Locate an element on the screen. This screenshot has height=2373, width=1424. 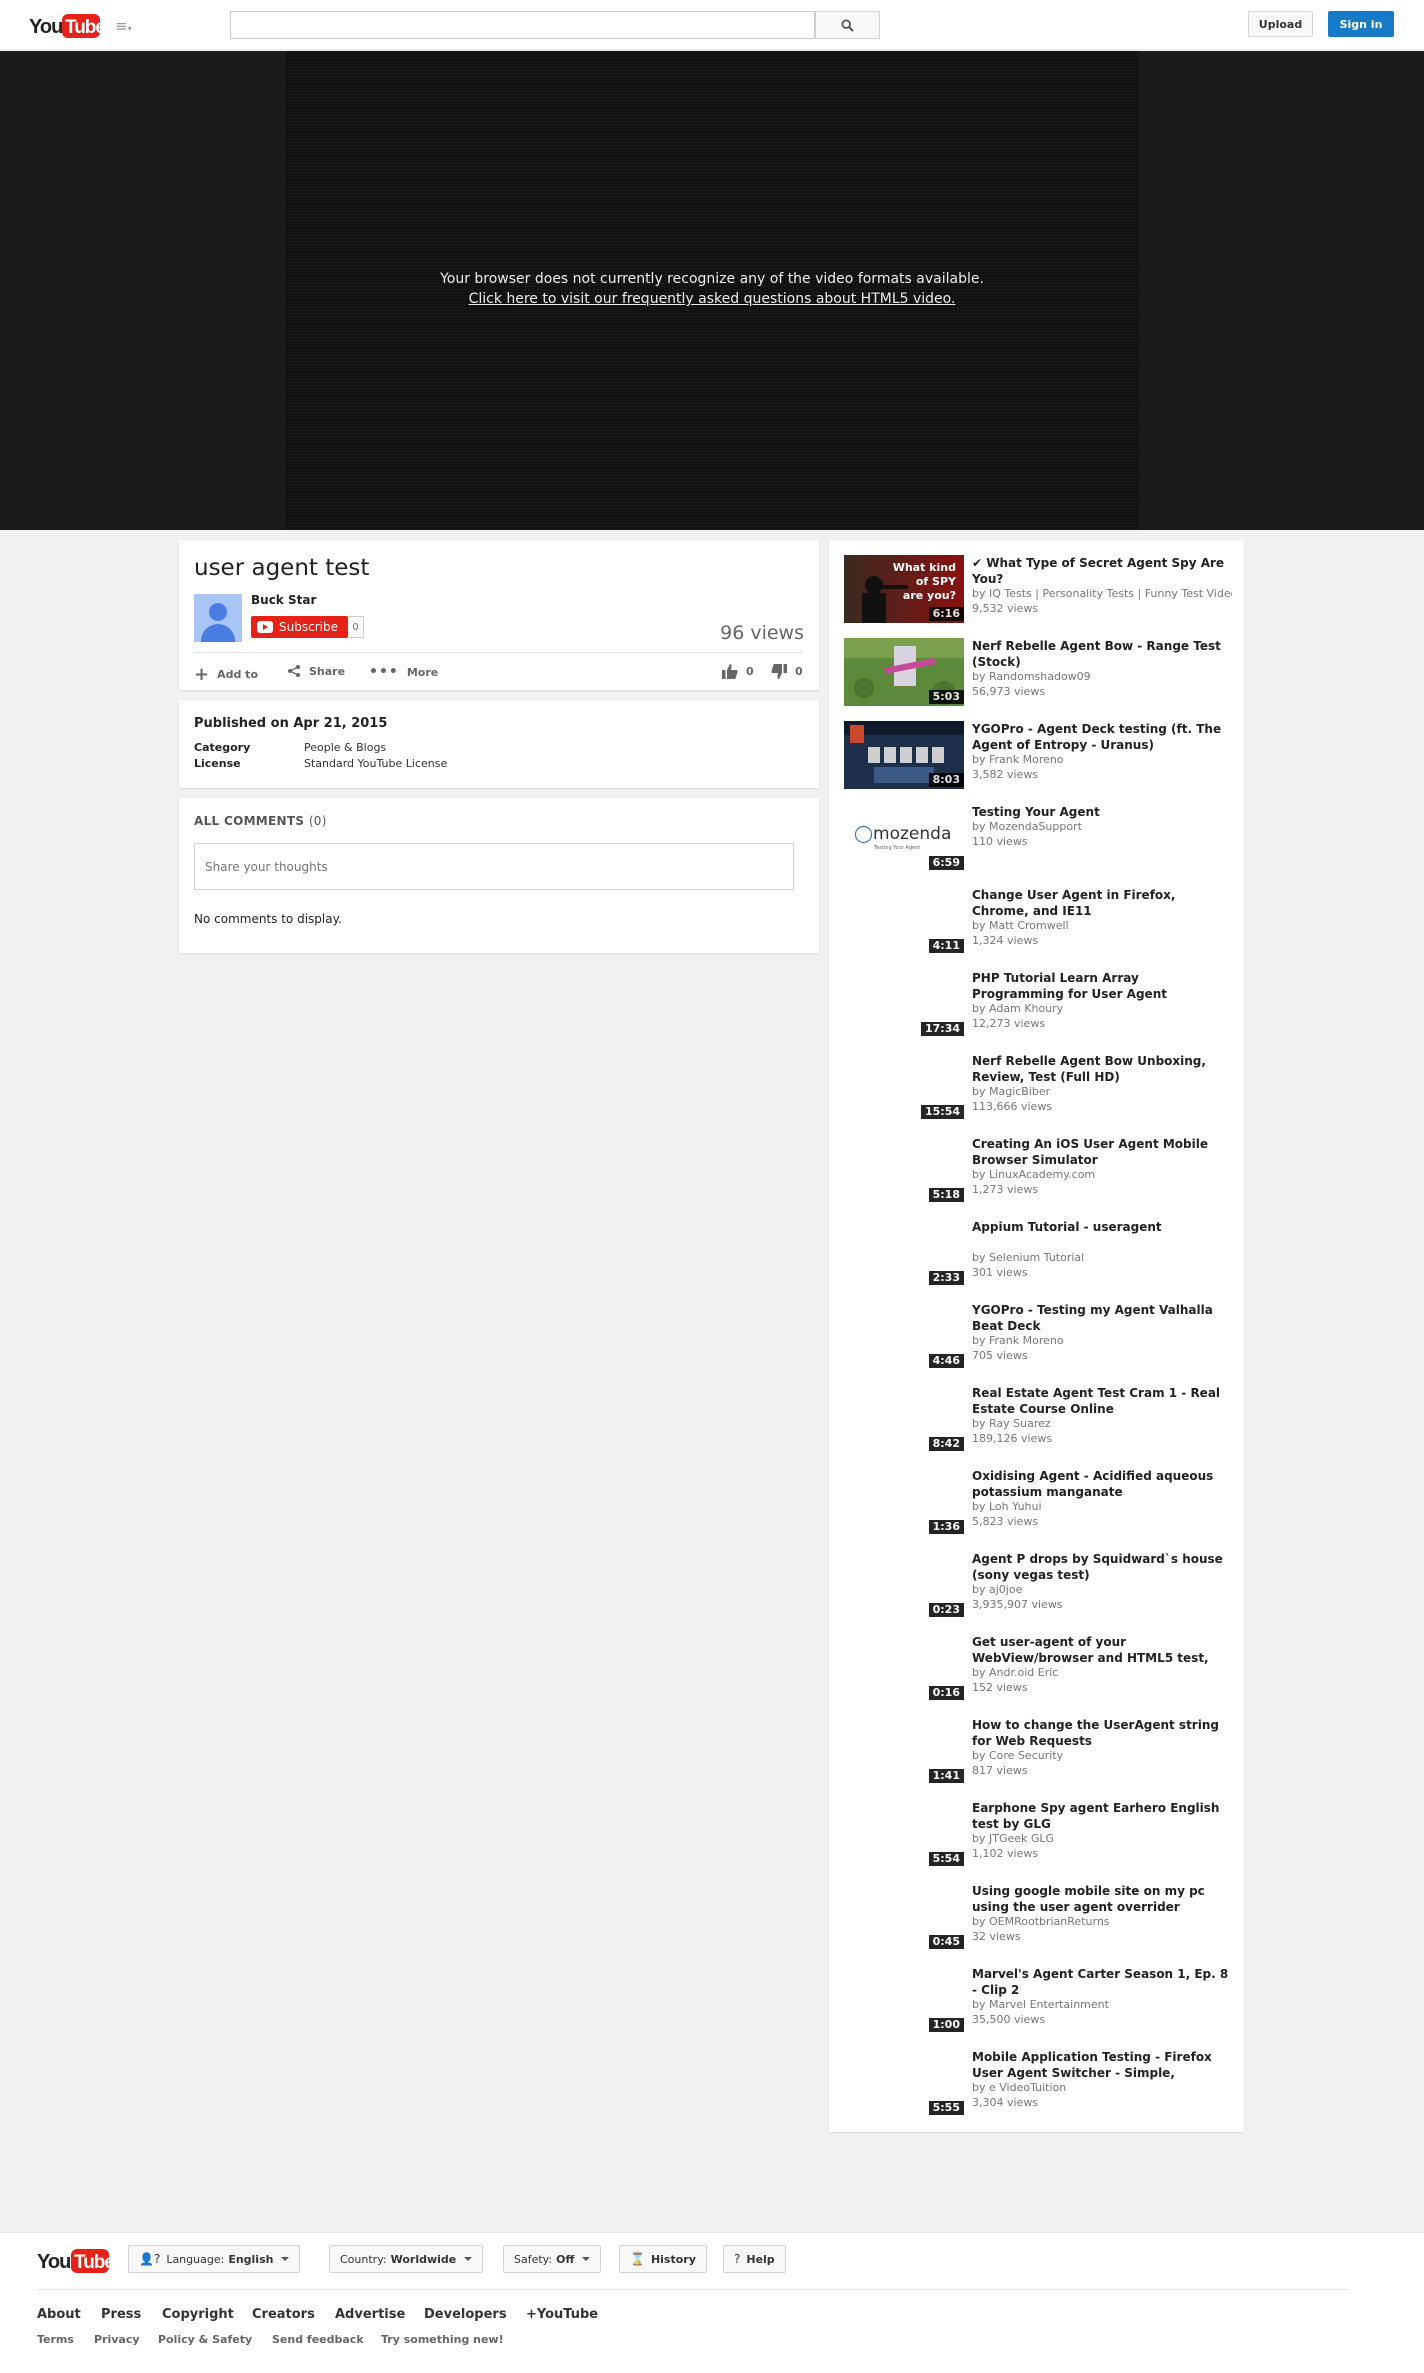
comments-card: ALL COMMENTS (0) No comments to display. is located at coordinates (499, 875).